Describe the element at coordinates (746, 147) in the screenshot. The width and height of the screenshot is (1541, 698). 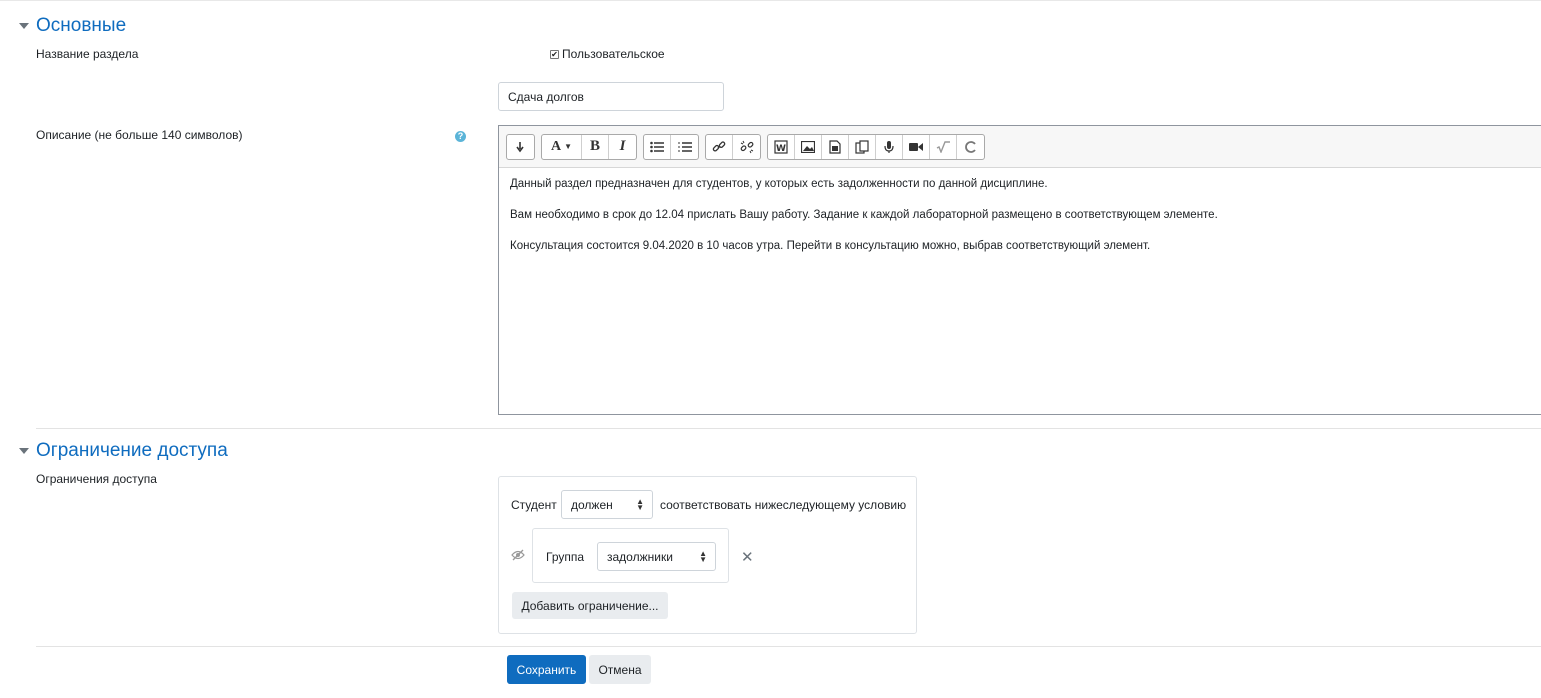
I see `unlink-icon` at that location.